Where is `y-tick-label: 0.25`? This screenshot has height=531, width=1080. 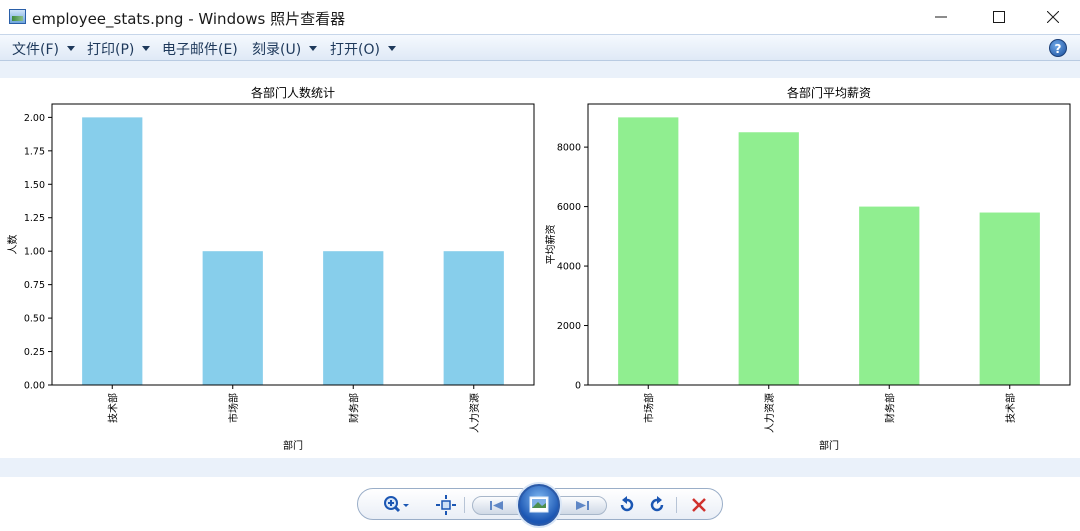
y-tick-label: 0.25 is located at coordinates (34, 352).